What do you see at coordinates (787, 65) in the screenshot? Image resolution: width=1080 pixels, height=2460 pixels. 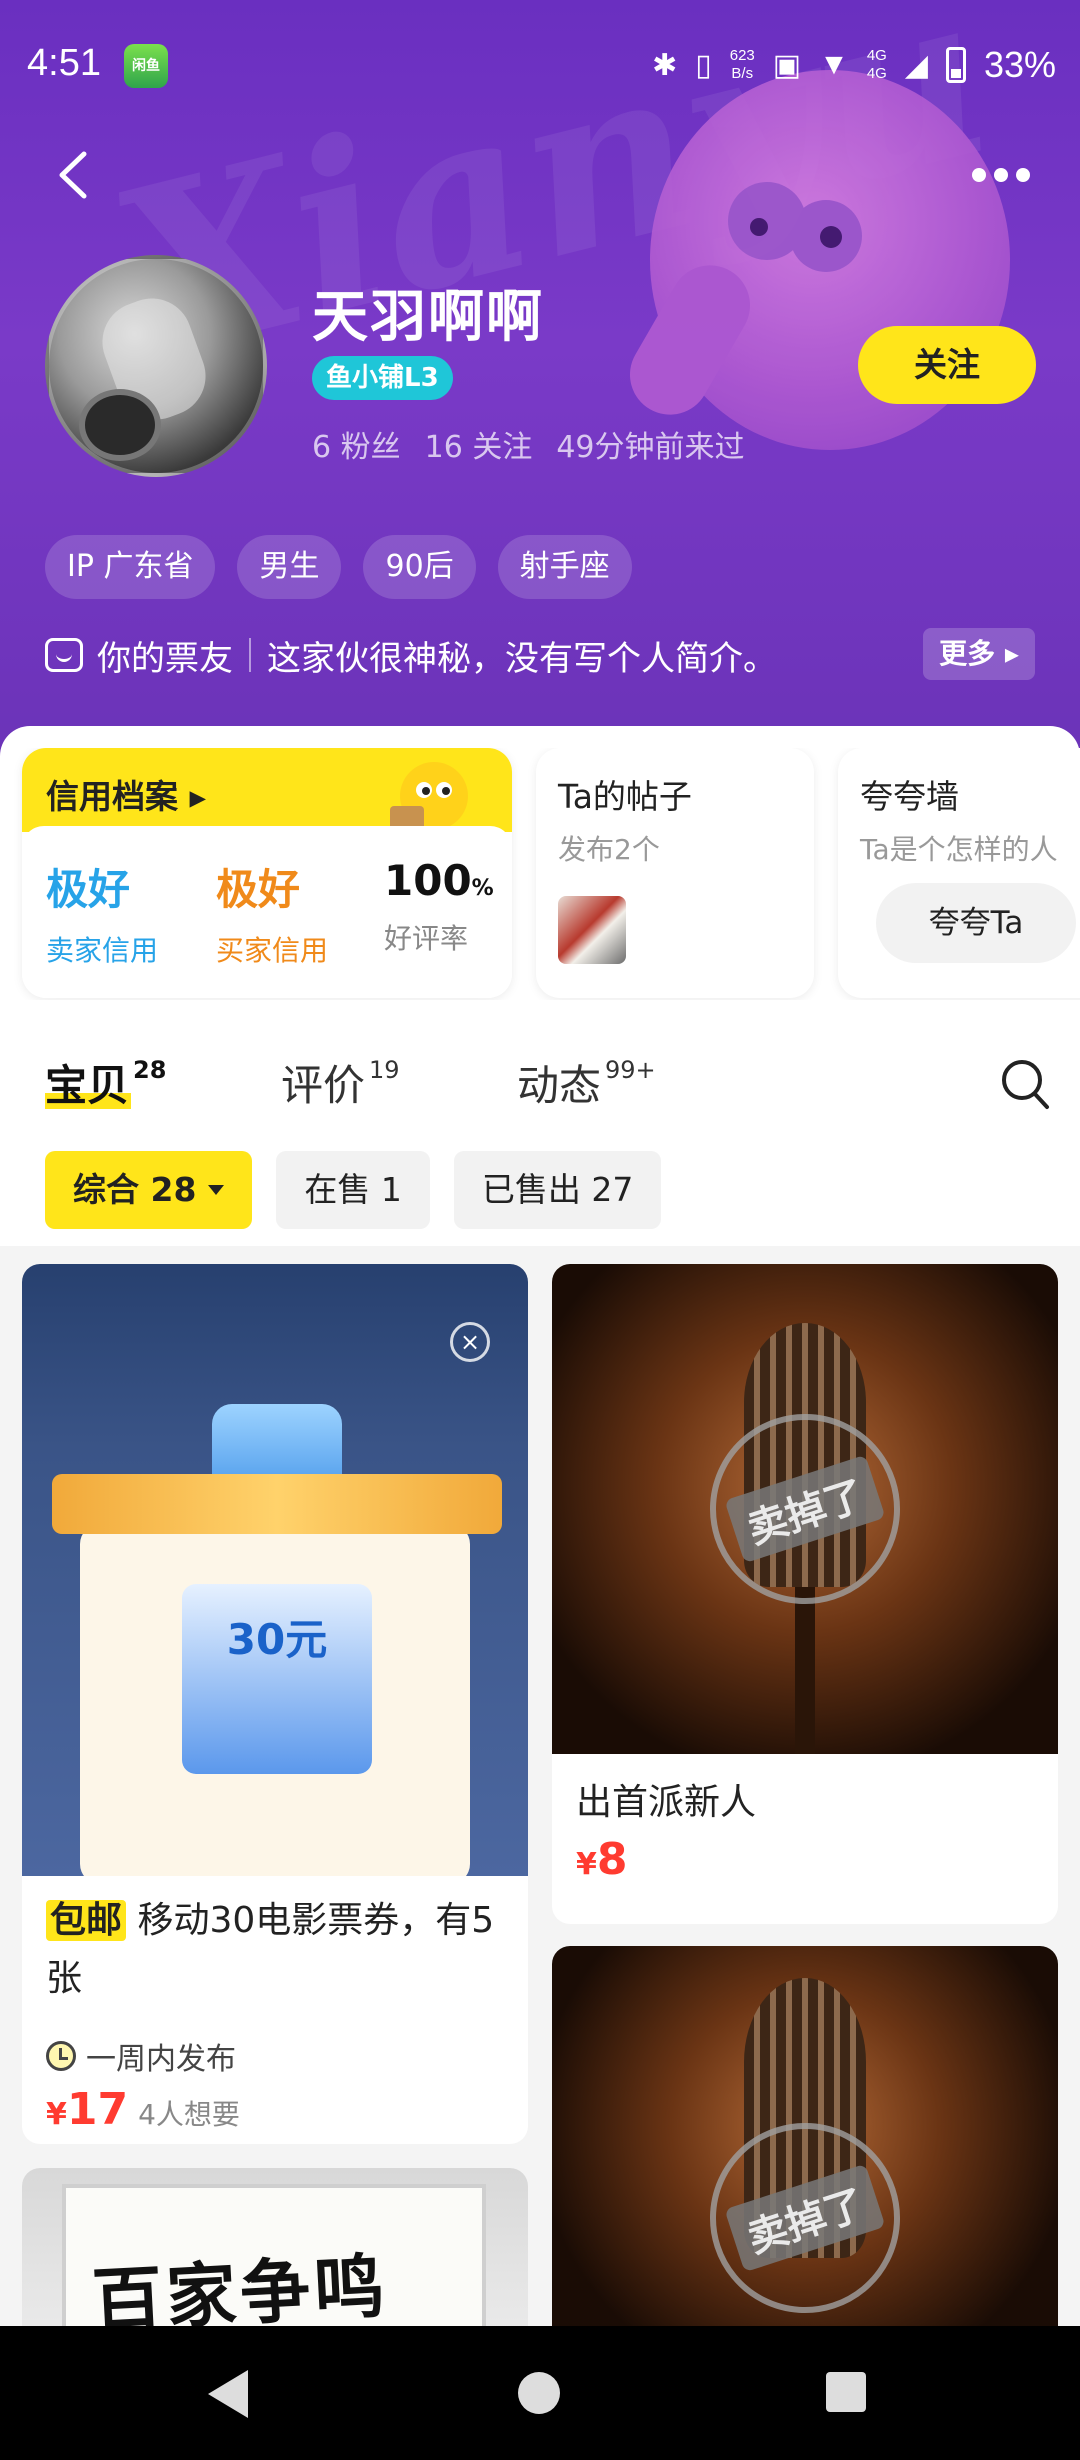 I see `sim-icon: ▣` at bounding box center [787, 65].